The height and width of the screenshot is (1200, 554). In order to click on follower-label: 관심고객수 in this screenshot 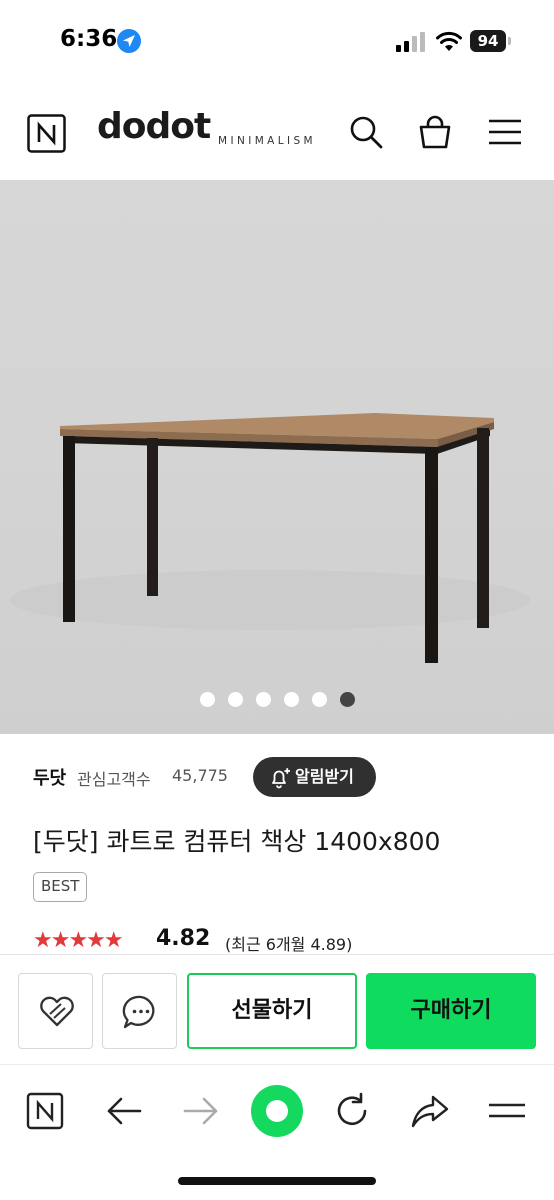, I will do `click(114, 779)`.